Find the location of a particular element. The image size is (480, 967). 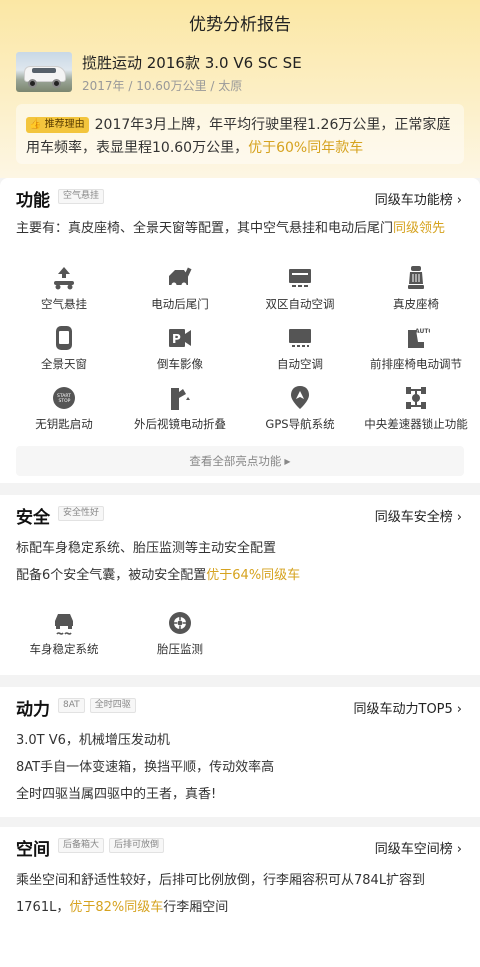

safety-tags: 安全性好 is located at coordinates (81, 513).